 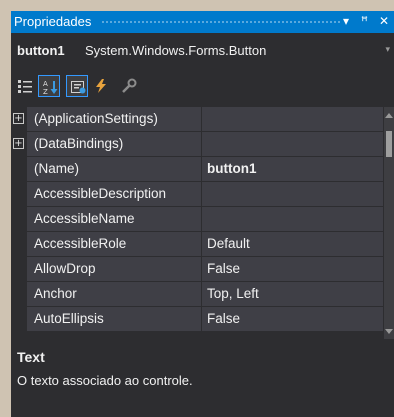 I want to click on property-row: + (ApplicationSettings), so click(x=197, y=119).